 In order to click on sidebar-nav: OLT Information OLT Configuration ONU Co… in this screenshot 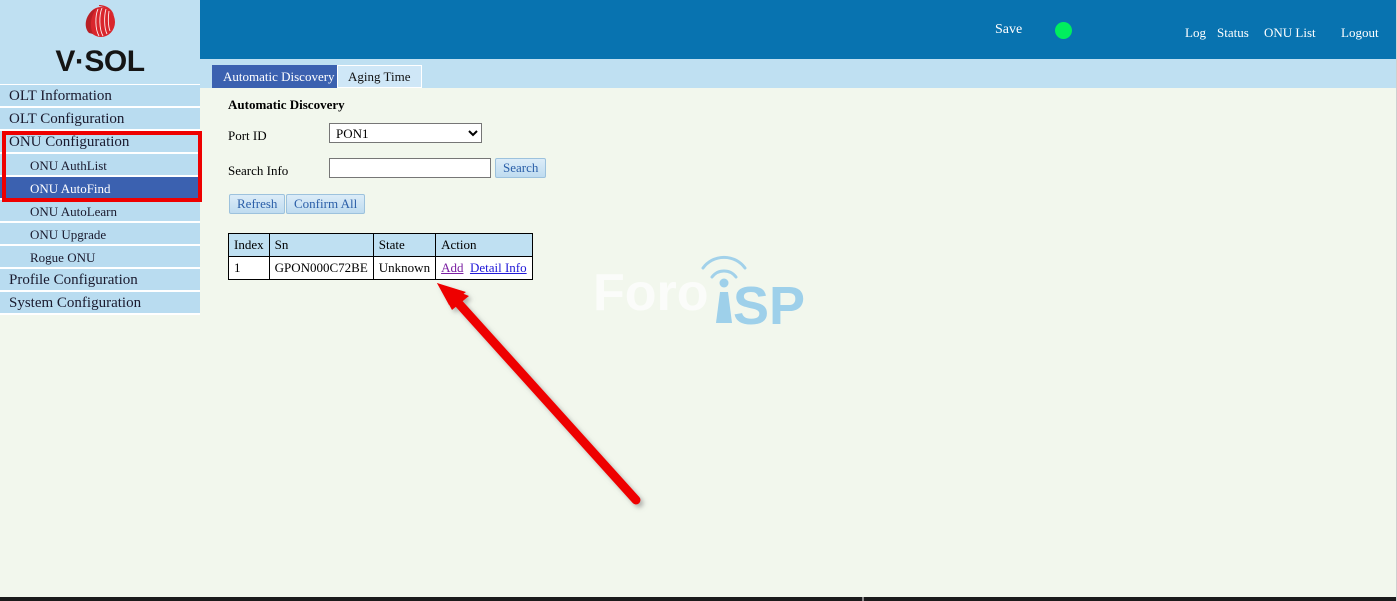, I will do `click(100, 200)`.